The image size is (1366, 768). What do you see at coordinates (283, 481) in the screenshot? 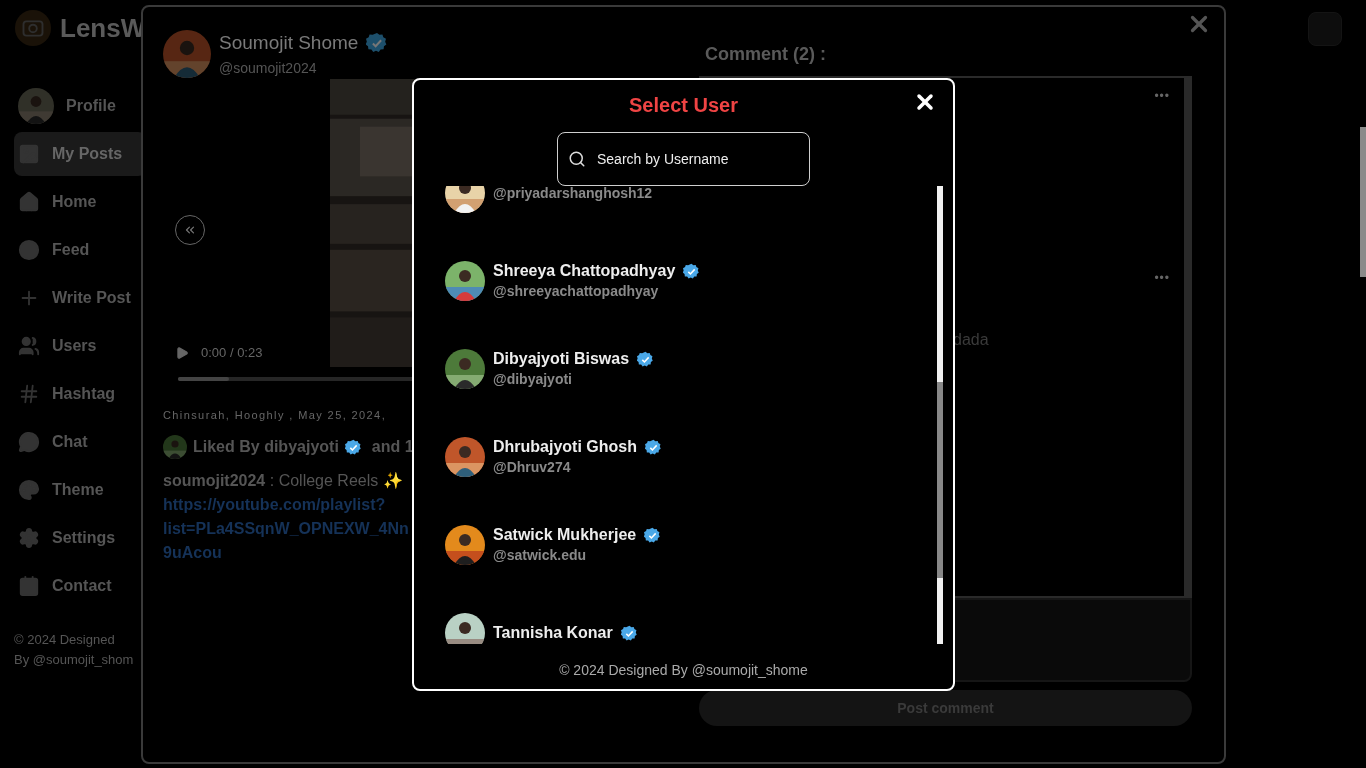
I see `caption-text: soumojit2024 : College Reels ✨` at bounding box center [283, 481].